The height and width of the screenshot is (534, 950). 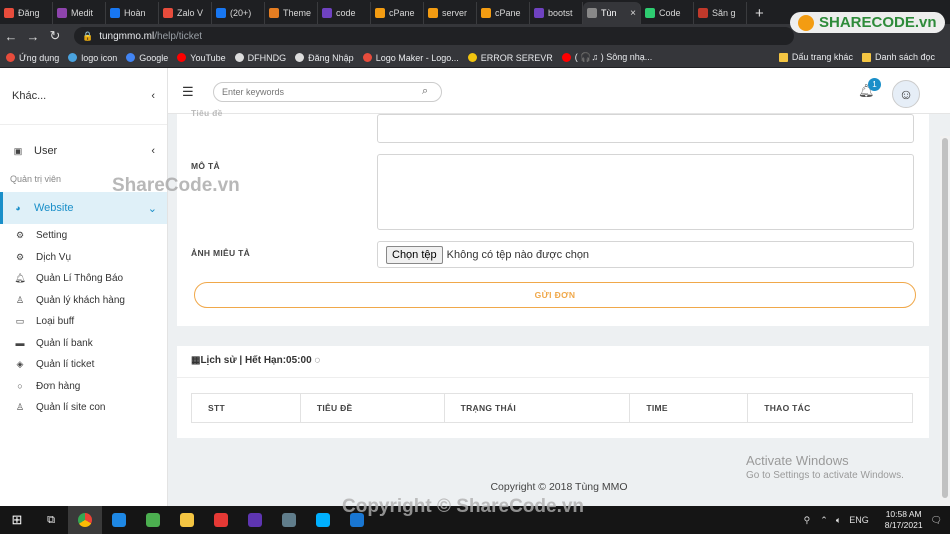 What do you see at coordinates (201, 58) in the screenshot?
I see `bookmark-item: YouTube` at bounding box center [201, 58].